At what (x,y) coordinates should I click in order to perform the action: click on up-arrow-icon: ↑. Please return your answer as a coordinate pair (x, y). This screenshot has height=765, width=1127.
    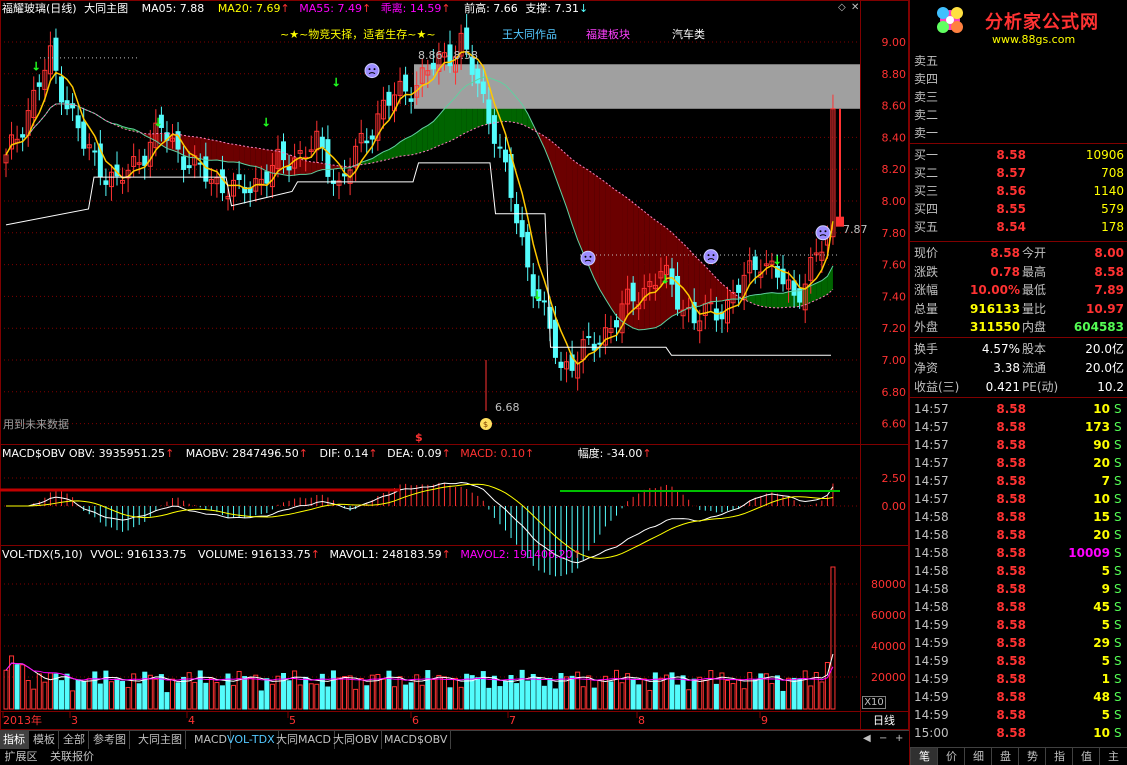
    Looking at the image, I should click on (529, 453).